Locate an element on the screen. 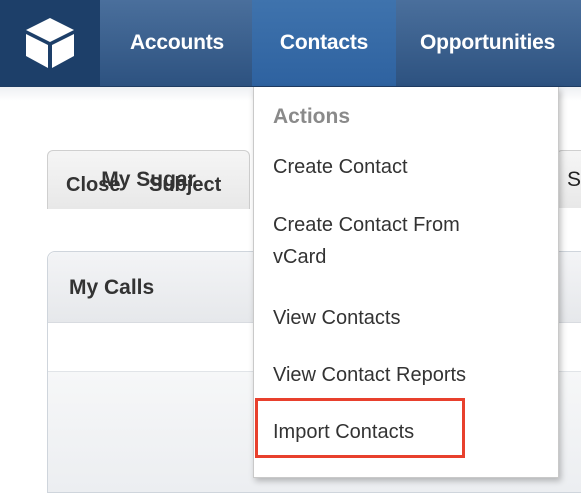 Image resolution: width=581 pixels, height=493 pixels. home-logo-button is located at coordinates (50, 43).